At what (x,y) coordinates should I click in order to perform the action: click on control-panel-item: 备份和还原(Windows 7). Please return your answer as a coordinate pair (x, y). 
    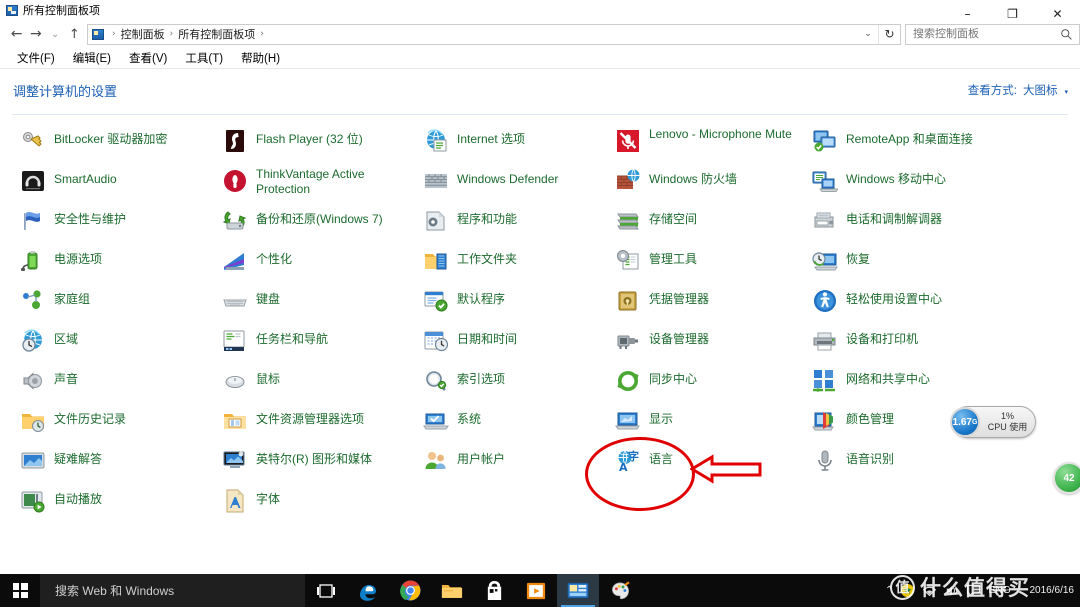
    Looking at the image, I should click on (320, 226).